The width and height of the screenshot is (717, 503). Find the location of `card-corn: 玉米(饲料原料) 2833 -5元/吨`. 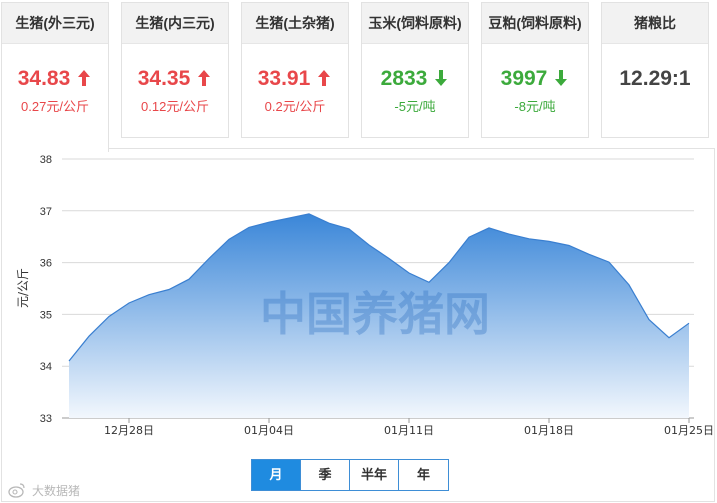

card-corn: 玉米(饲料原料) 2833 -5元/吨 is located at coordinates (415, 70).